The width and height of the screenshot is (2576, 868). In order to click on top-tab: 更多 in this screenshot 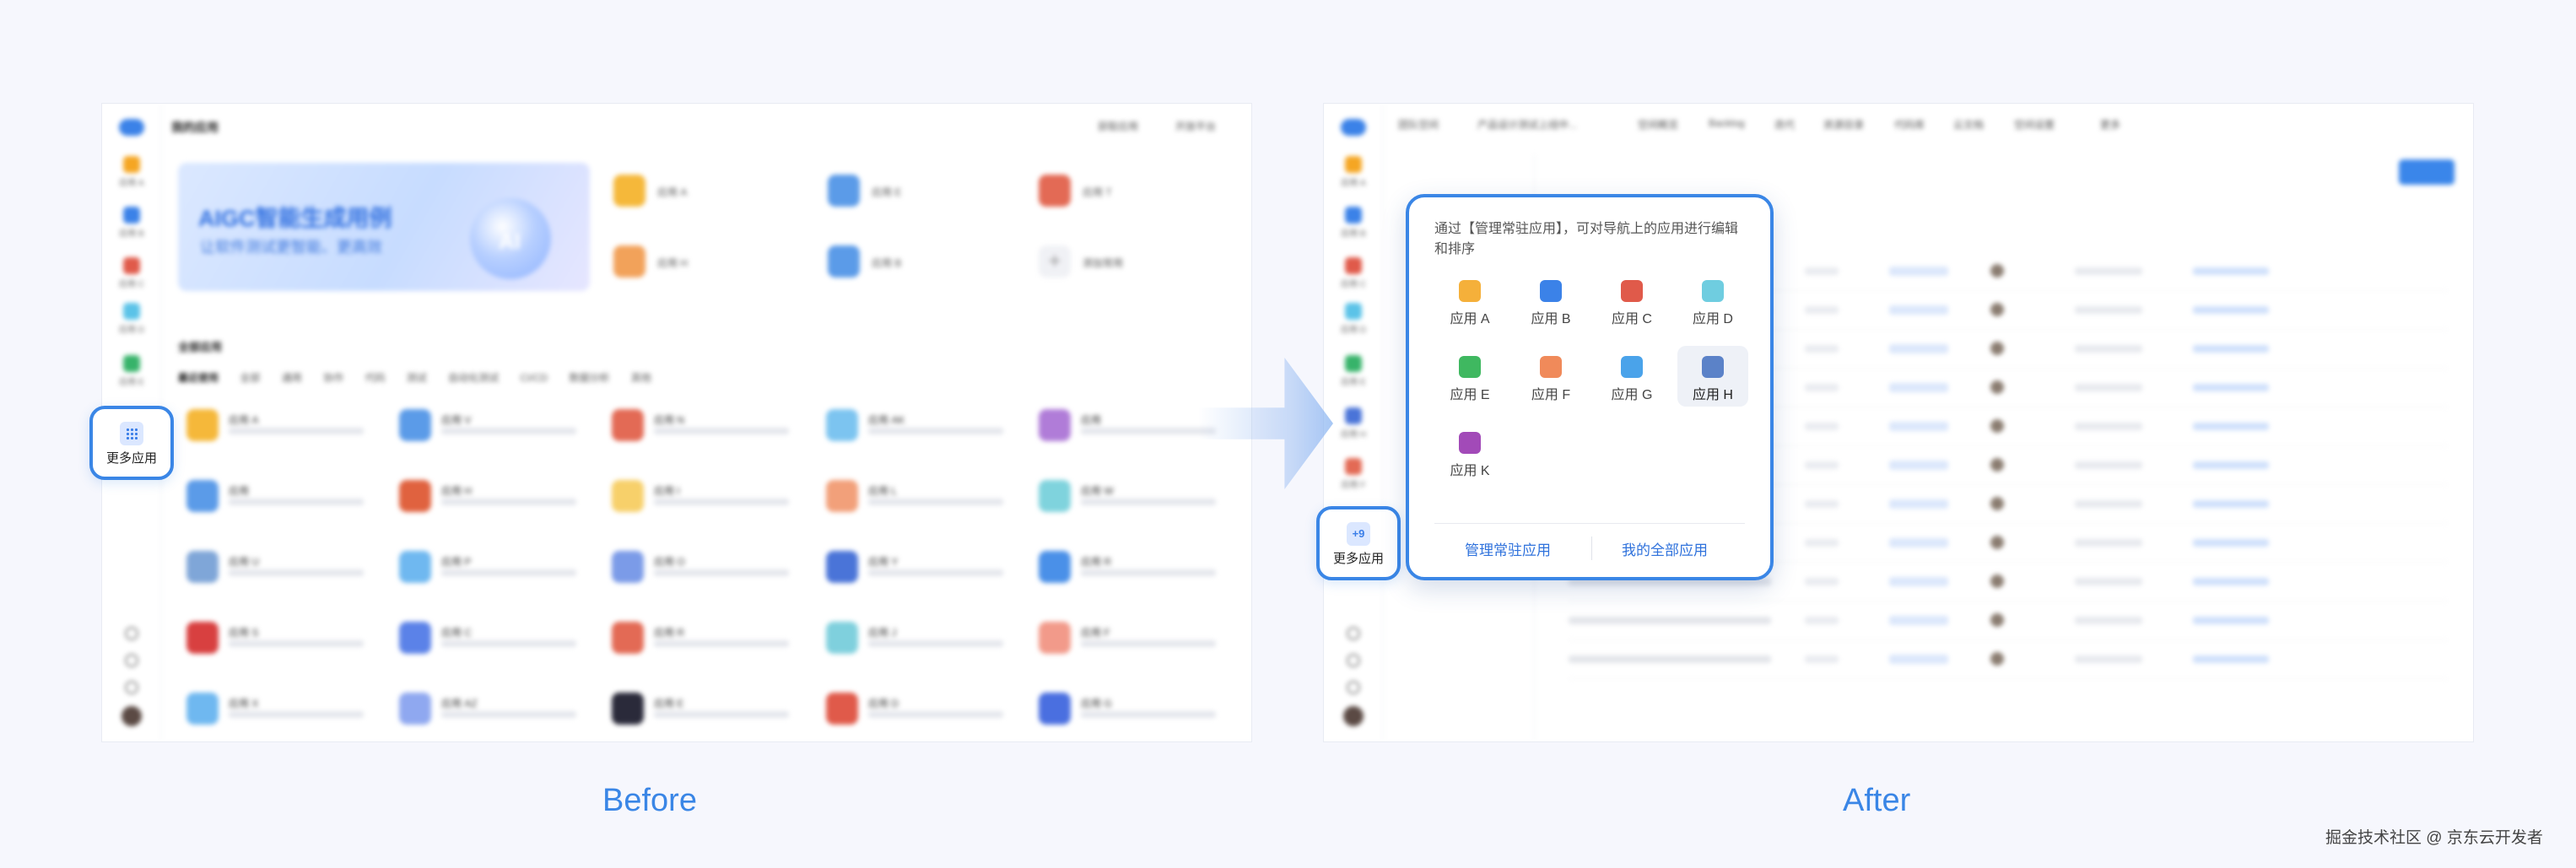, I will do `click(2110, 125)`.